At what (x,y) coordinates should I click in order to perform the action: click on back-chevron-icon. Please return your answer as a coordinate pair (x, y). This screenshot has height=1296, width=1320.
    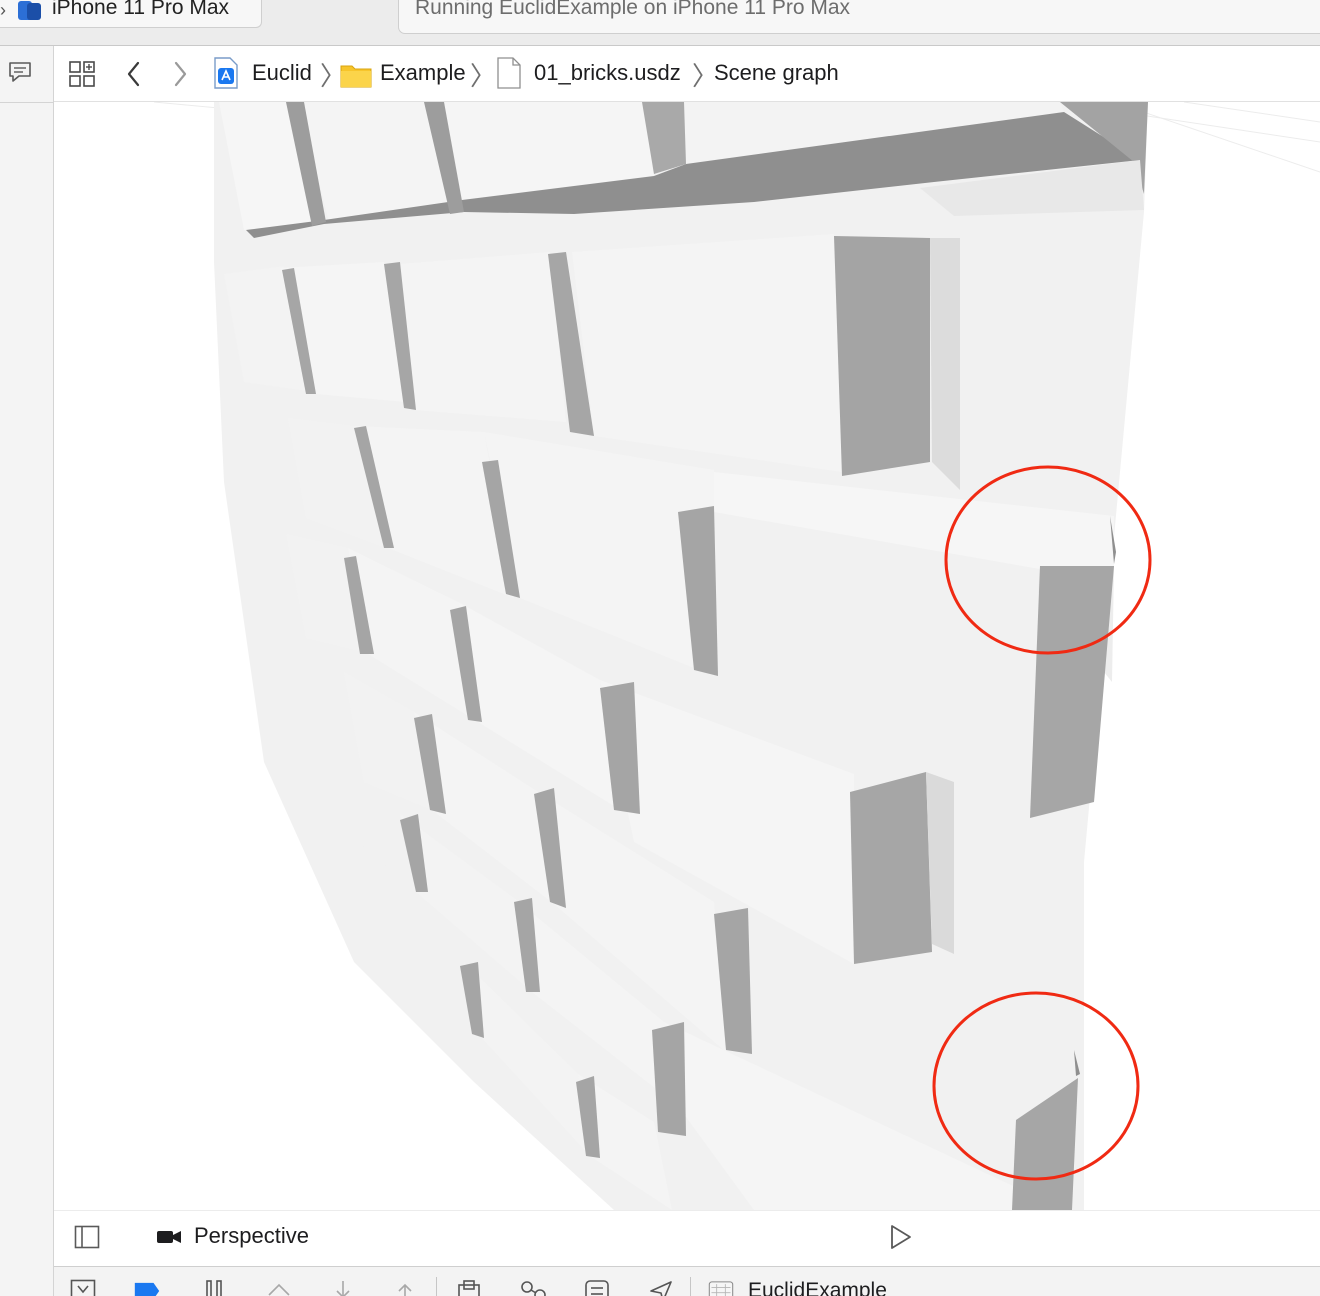
    Looking at the image, I should click on (134, 74).